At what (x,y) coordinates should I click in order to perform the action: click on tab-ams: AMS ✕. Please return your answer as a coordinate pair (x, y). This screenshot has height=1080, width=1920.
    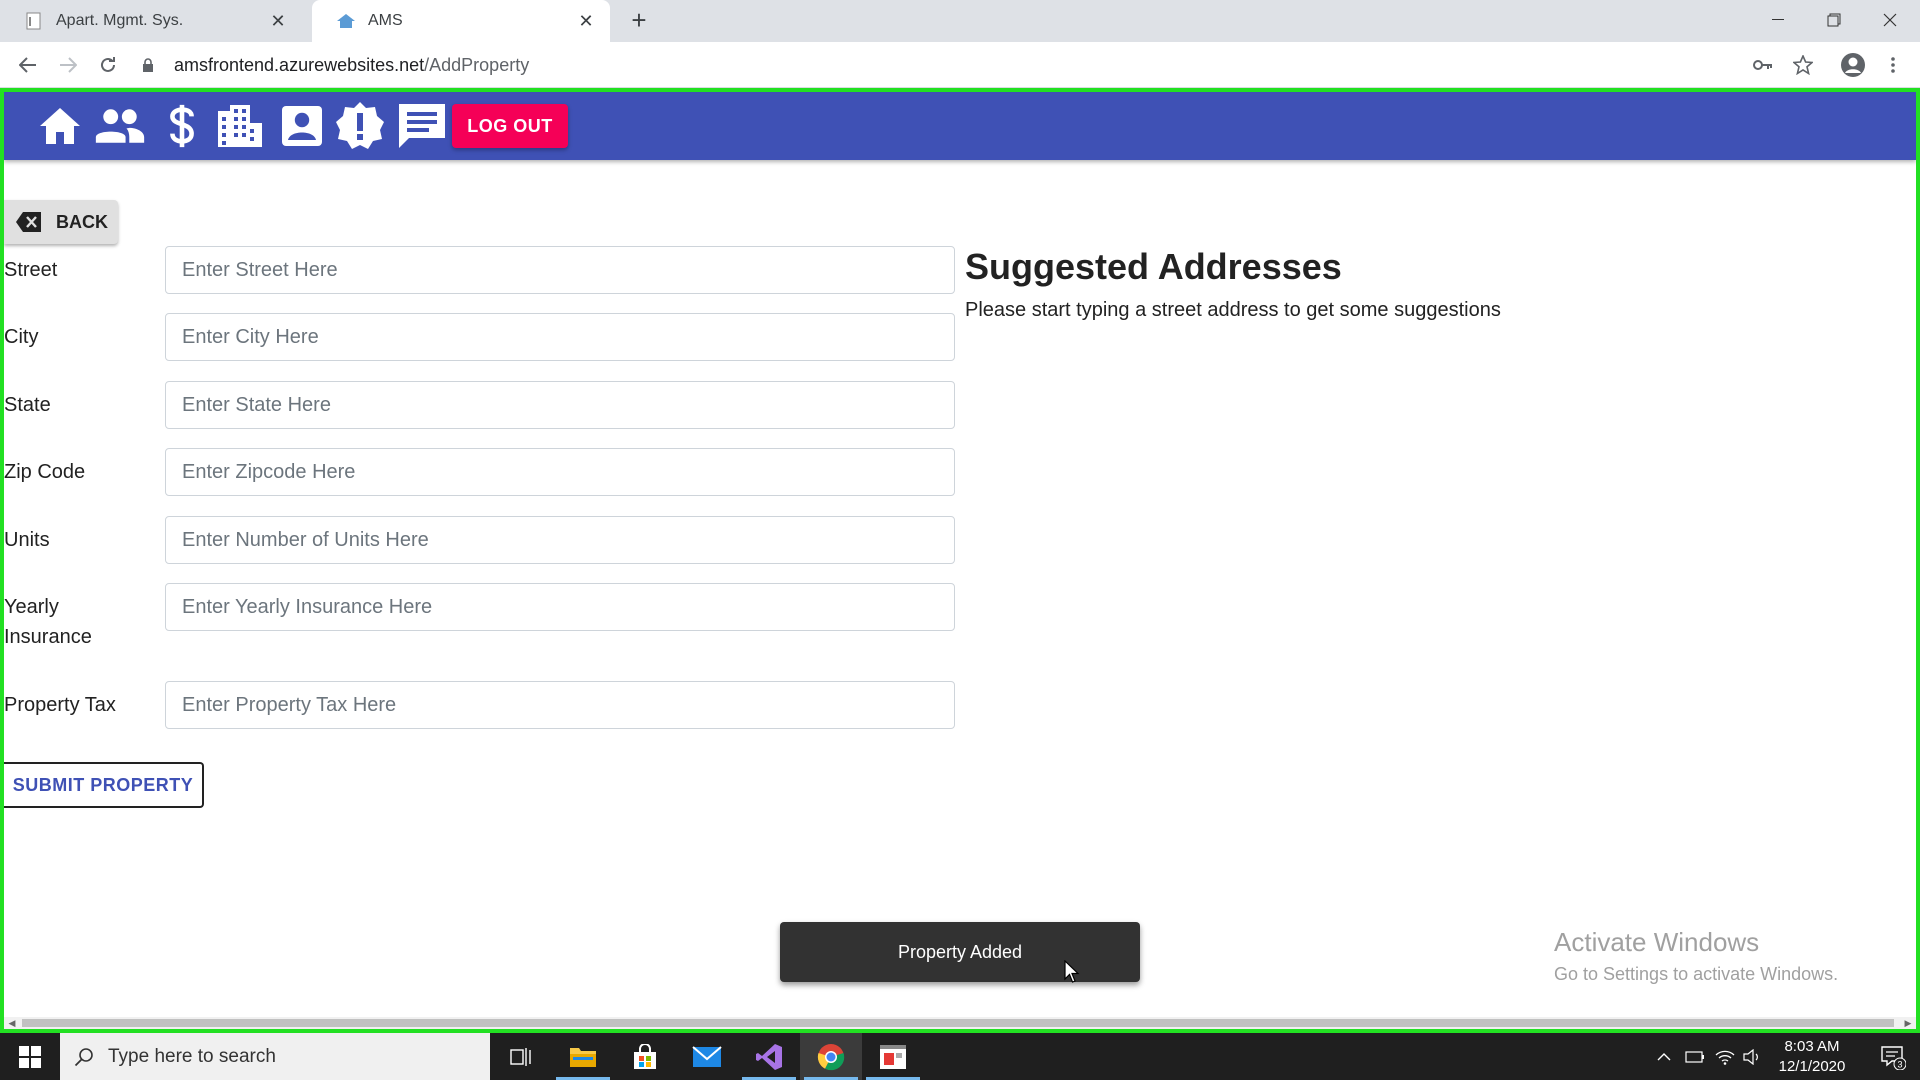
    Looking at the image, I should click on (461, 21).